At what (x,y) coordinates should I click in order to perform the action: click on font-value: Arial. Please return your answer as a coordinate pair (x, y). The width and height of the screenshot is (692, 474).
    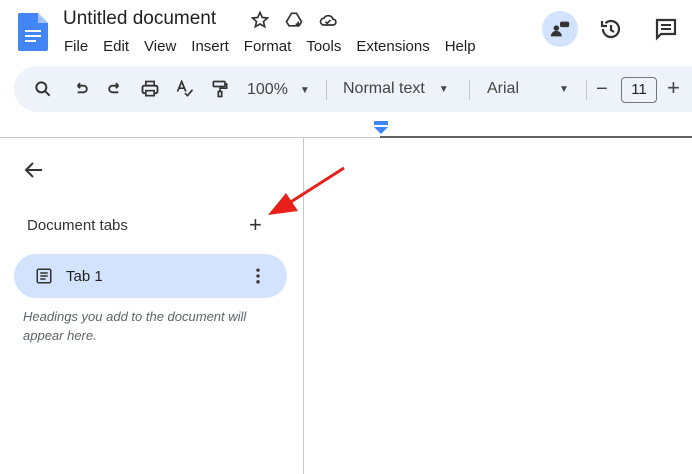
    Looking at the image, I should click on (503, 88).